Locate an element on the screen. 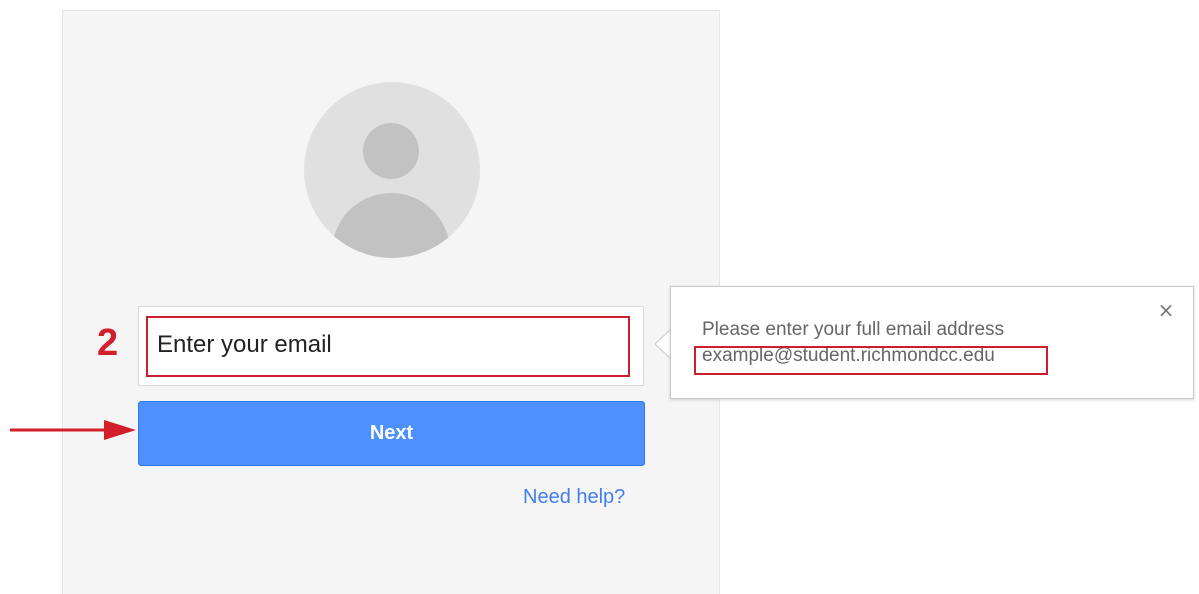  avatar-head-shape is located at coordinates (391, 151).